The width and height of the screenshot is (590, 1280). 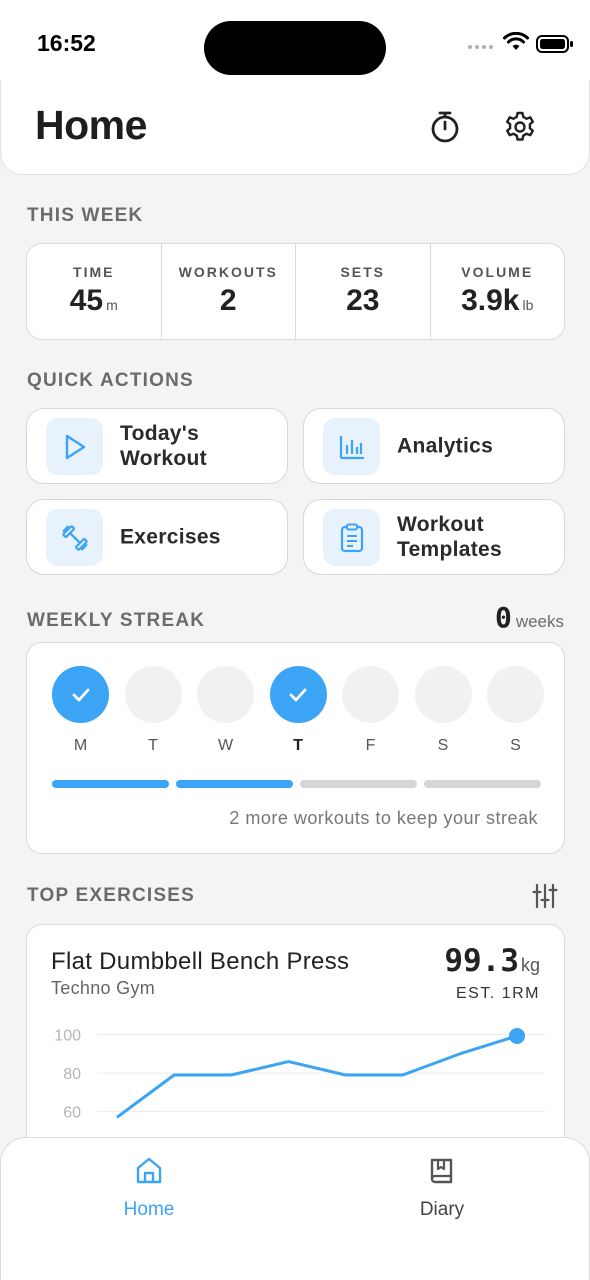 I want to click on clipboard-icon, so click(x=351, y=537).